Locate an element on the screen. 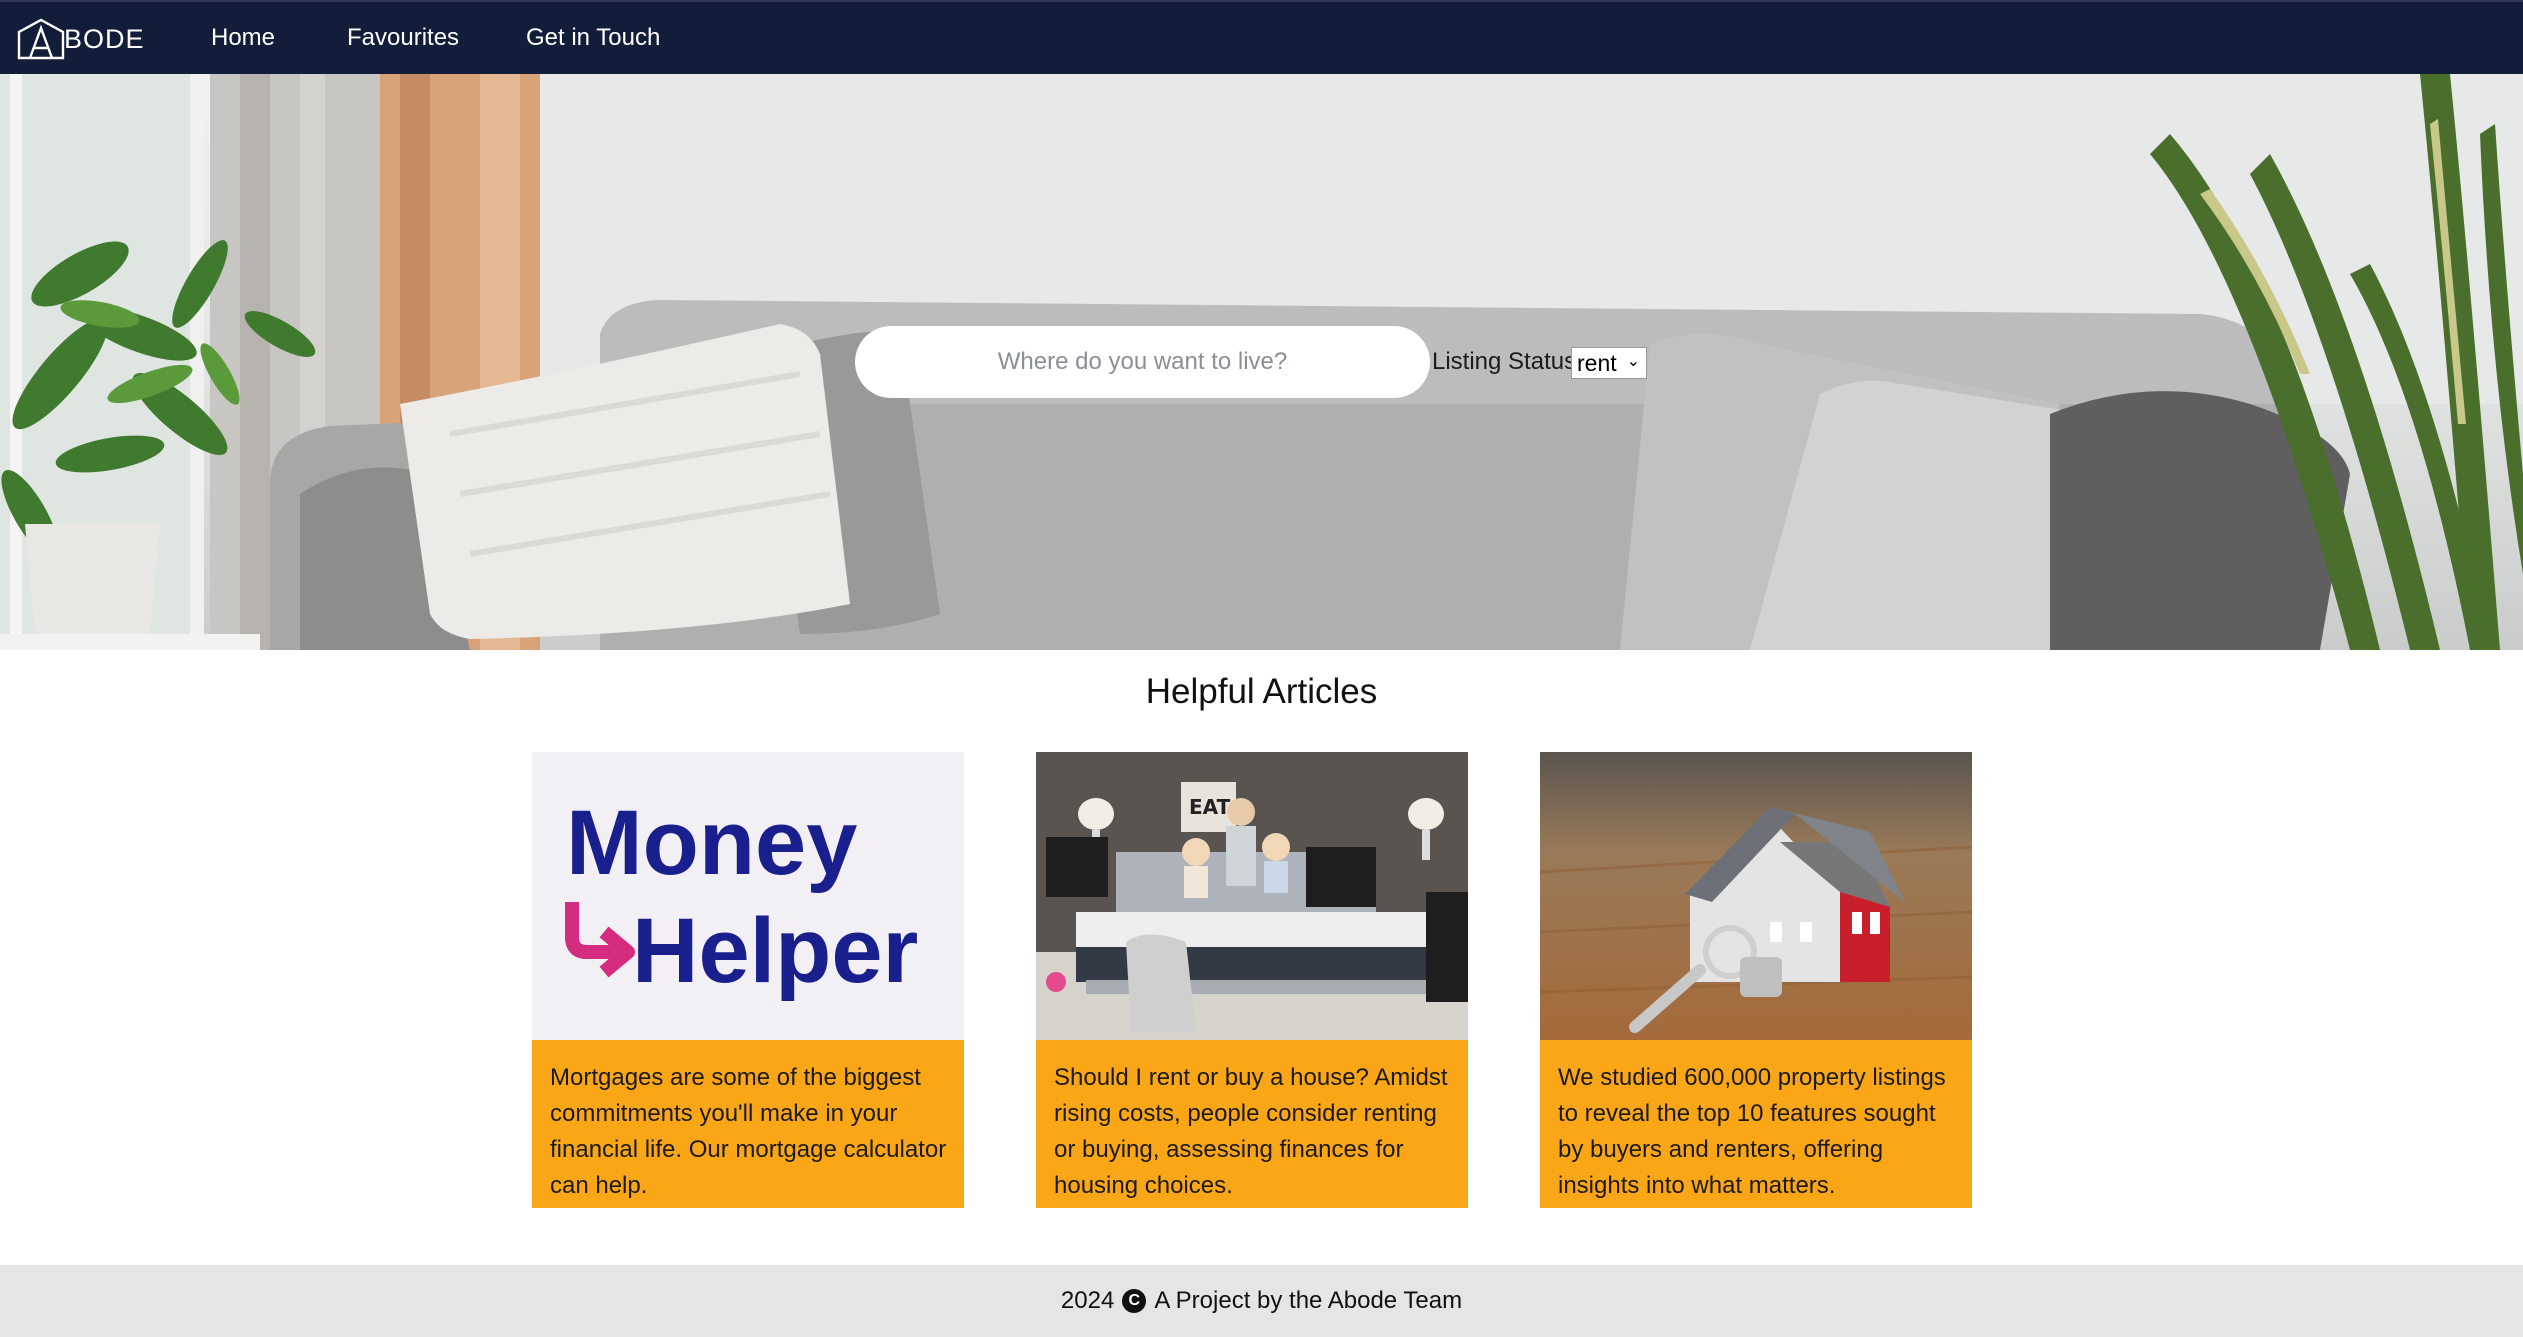 The image size is (2523, 1337). copyright-icon: C is located at coordinates (1134, 1301).